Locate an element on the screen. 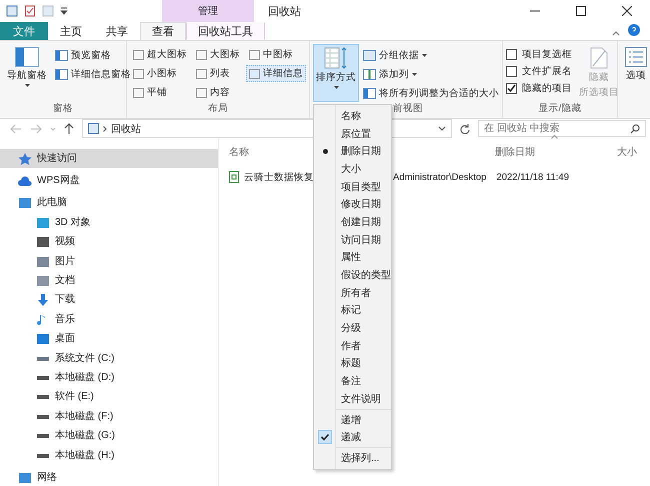 The image size is (650, 486). layout-option: 列表 is located at coordinates (218, 73).